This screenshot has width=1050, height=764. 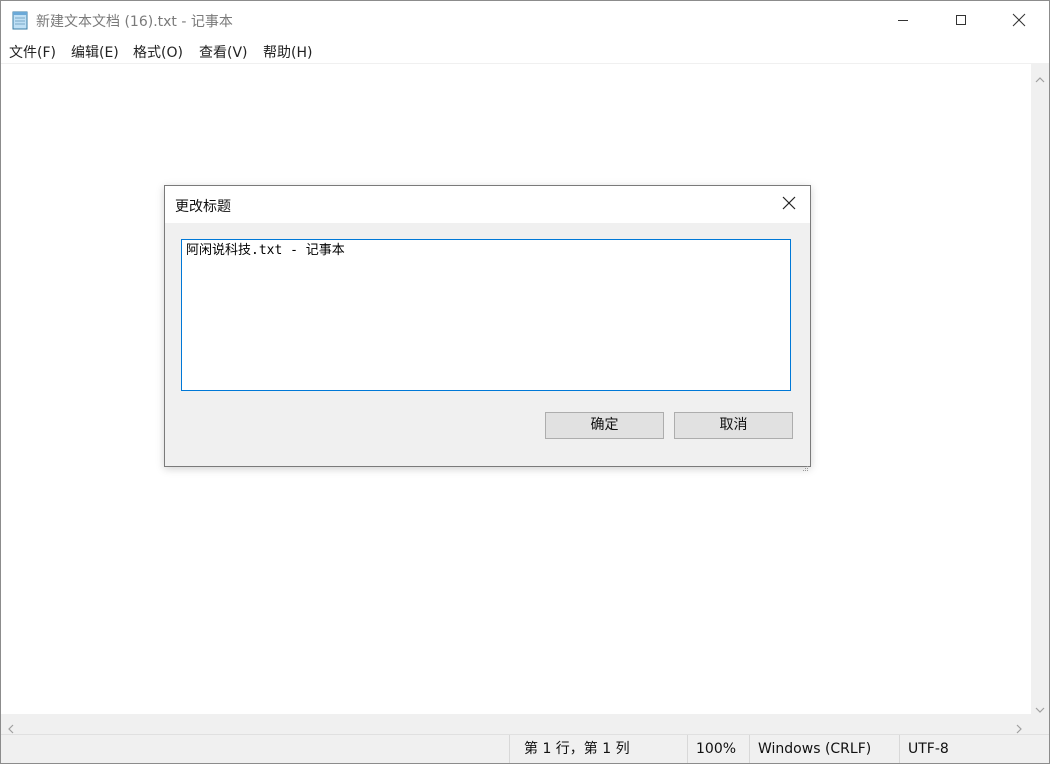 I want to click on notepad-icon, so click(x=20, y=20).